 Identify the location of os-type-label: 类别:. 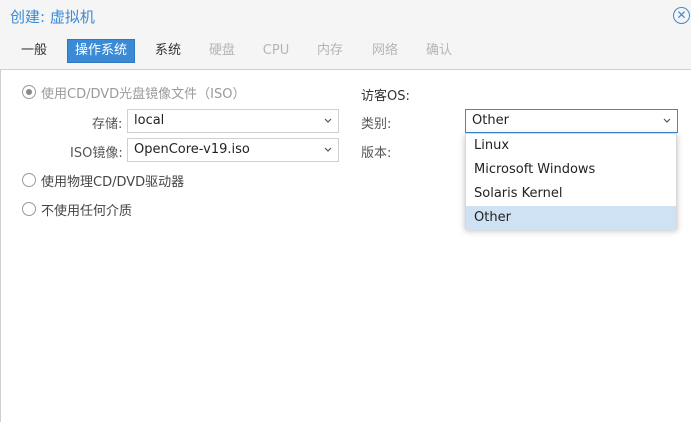
(376, 124).